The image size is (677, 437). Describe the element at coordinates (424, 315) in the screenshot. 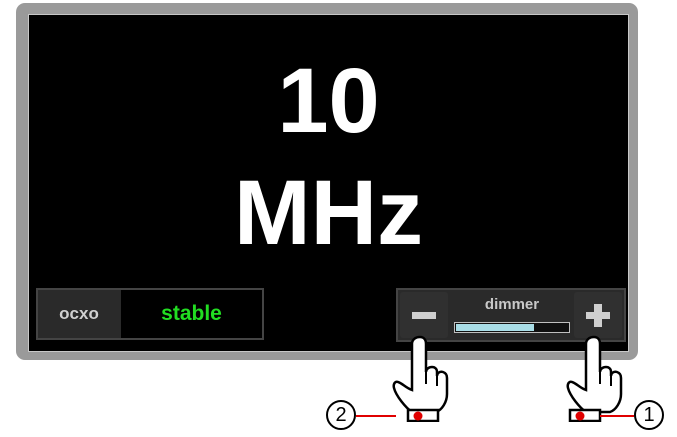

I see `minus-icon` at that location.